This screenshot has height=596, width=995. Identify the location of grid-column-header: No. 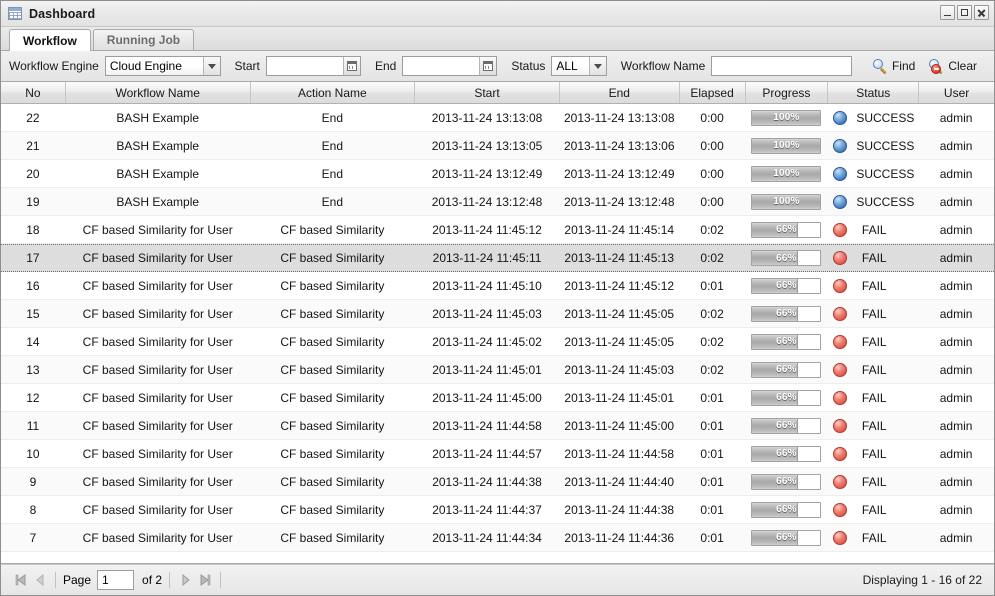
(33, 92).